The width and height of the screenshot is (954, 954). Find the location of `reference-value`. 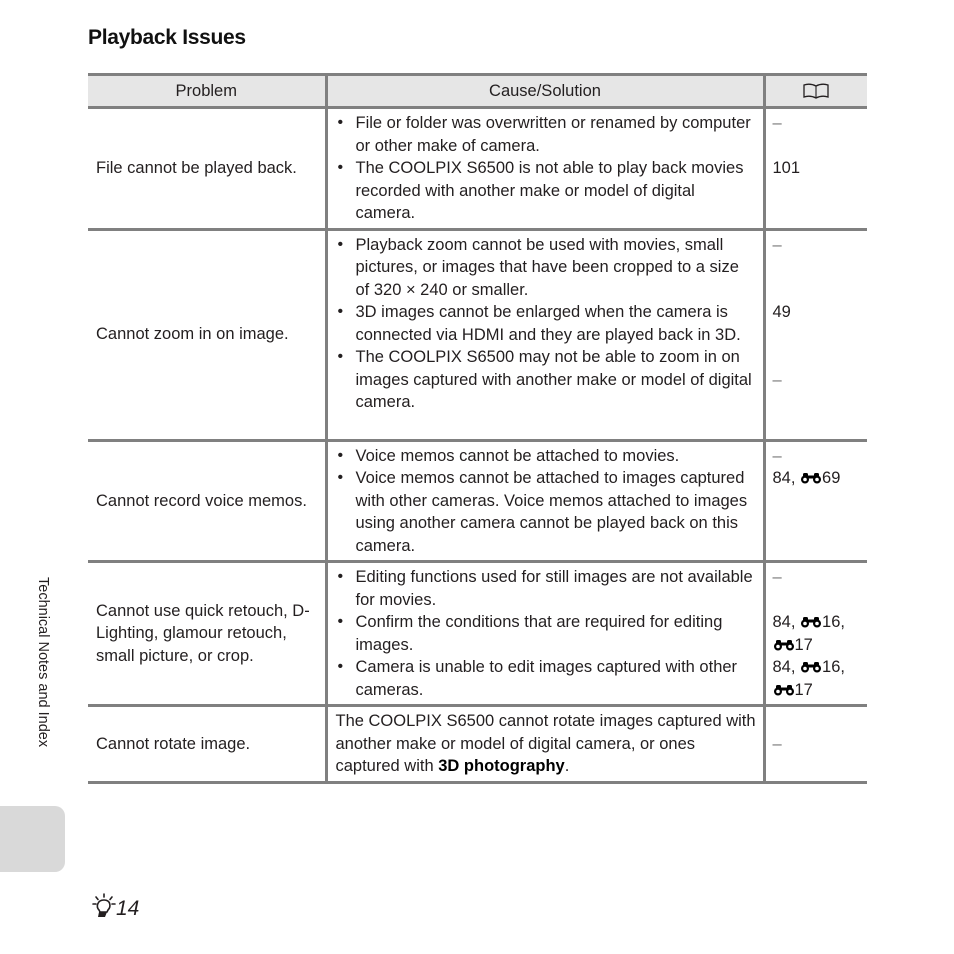

reference-value is located at coordinates (817, 146).